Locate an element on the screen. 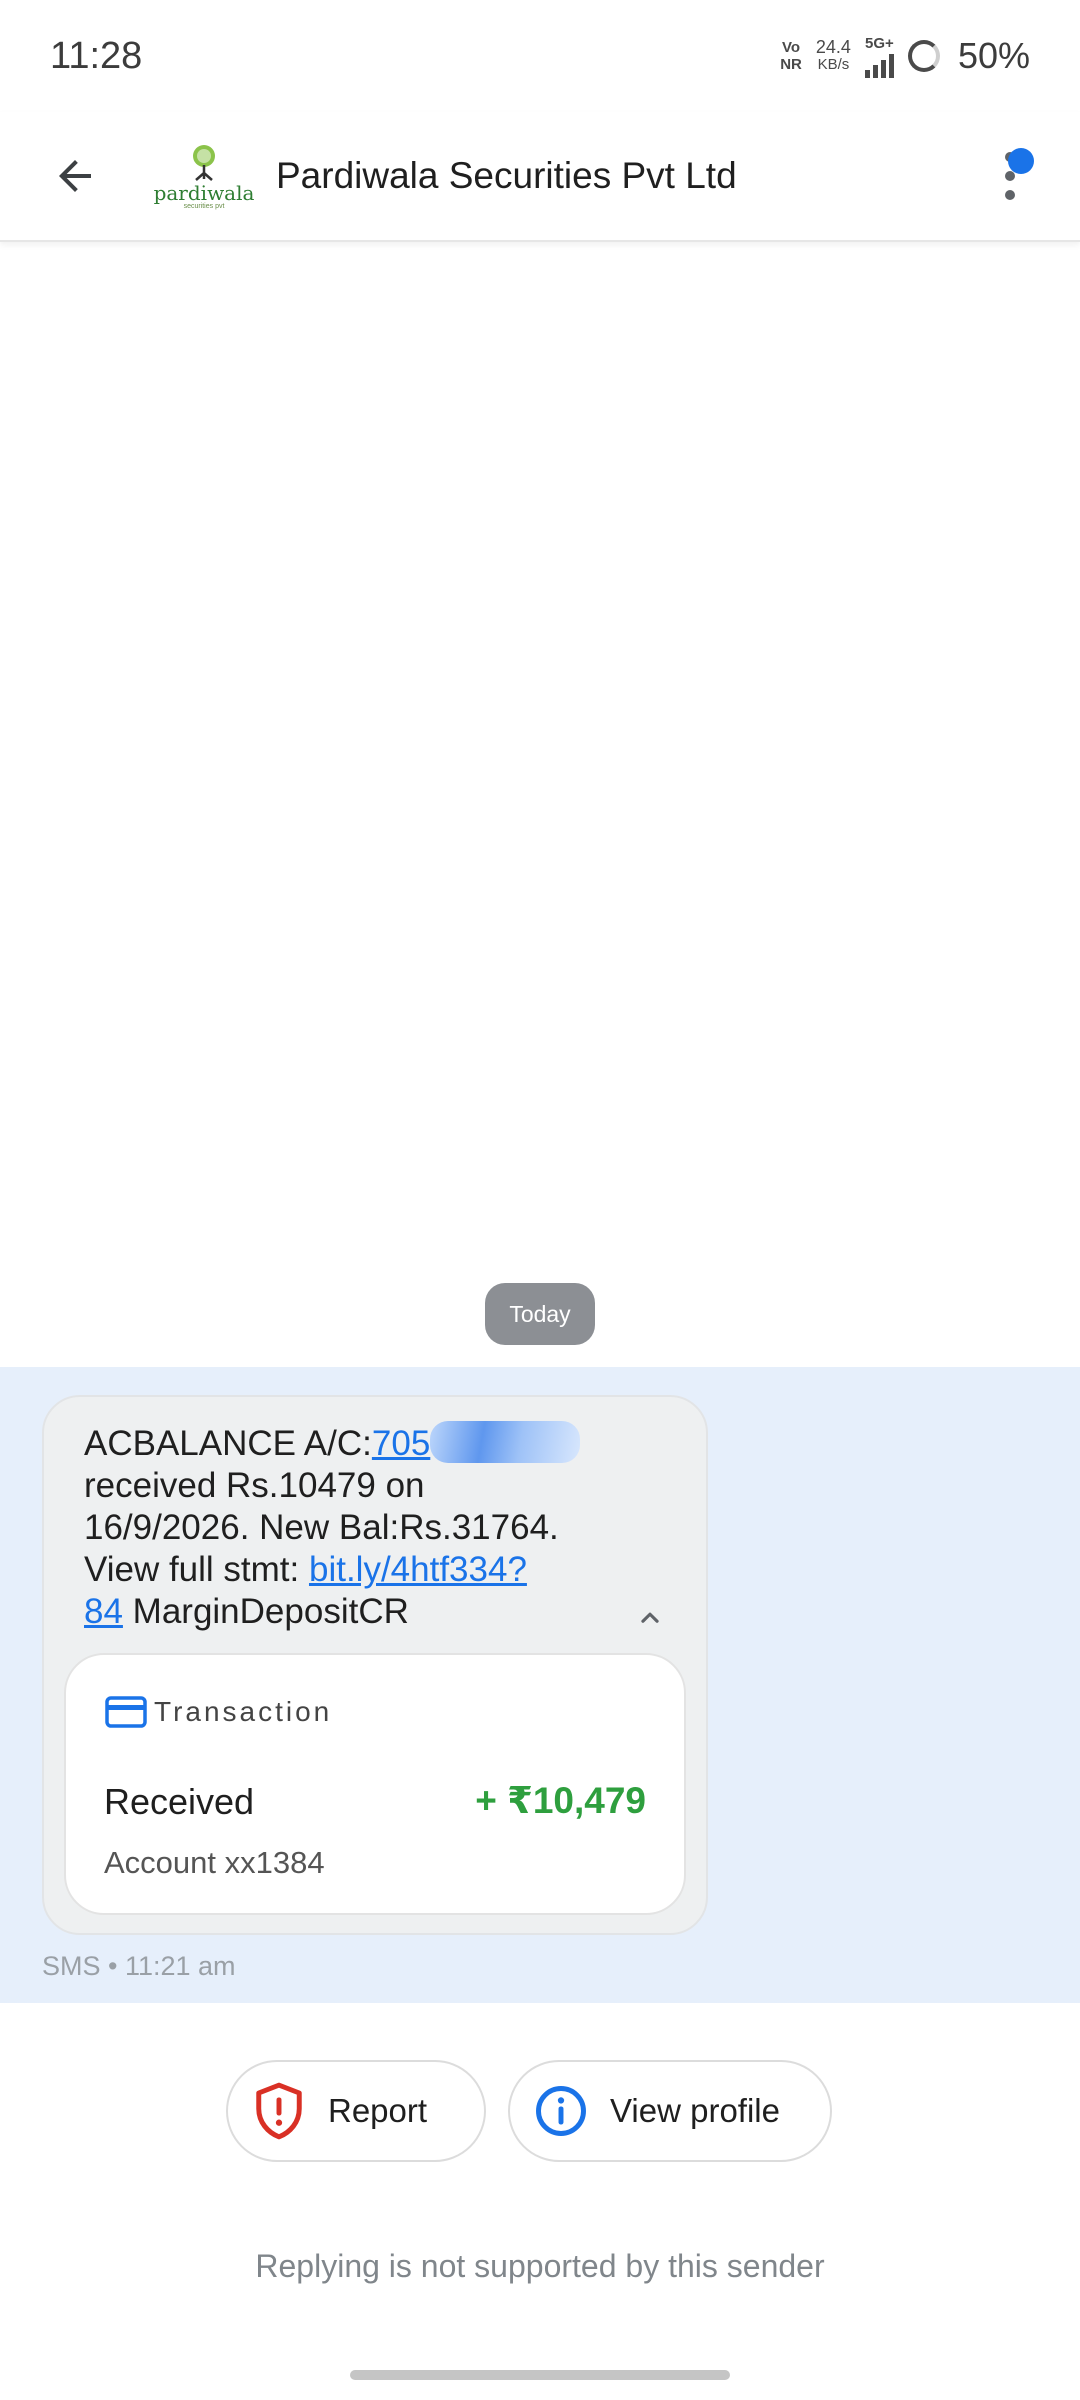 The image size is (1080, 2400). signal-indicator: 5G+ is located at coordinates (879, 56).